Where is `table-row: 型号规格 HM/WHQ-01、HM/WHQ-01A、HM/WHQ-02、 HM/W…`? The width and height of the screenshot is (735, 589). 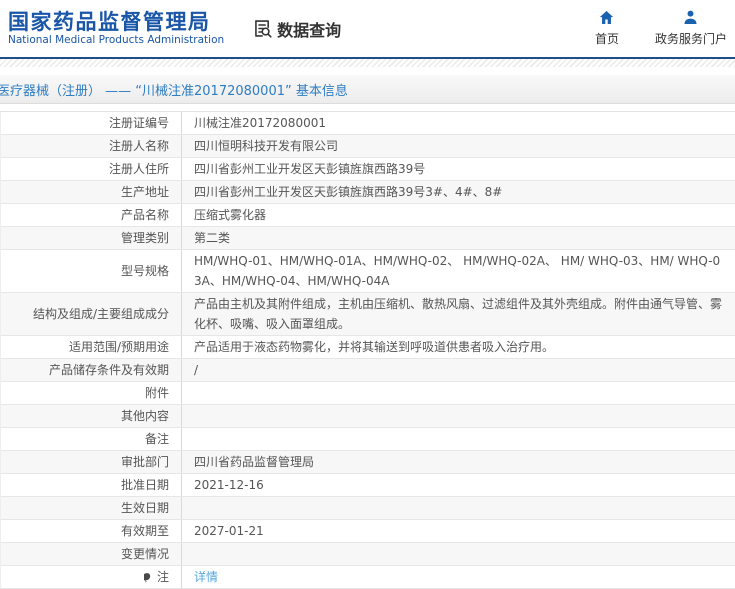 table-row: 型号规格 HM/WHQ-01、HM/WHQ-01A、HM/WHQ-02、 HM/W… is located at coordinates (368, 271).